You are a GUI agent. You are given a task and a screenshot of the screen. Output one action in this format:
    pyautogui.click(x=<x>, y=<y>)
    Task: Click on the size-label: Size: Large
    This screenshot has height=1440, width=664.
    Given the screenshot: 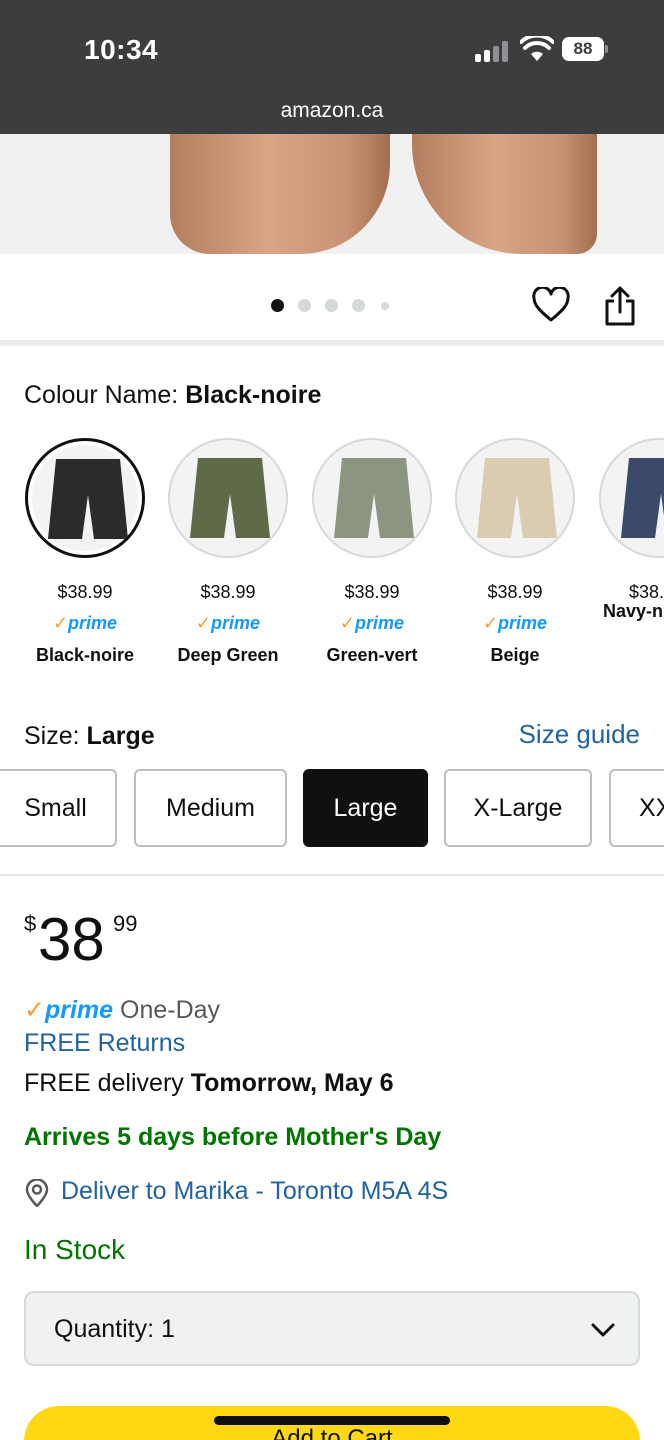 What is the action you would take?
    pyautogui.click(x=89, y=736)
    